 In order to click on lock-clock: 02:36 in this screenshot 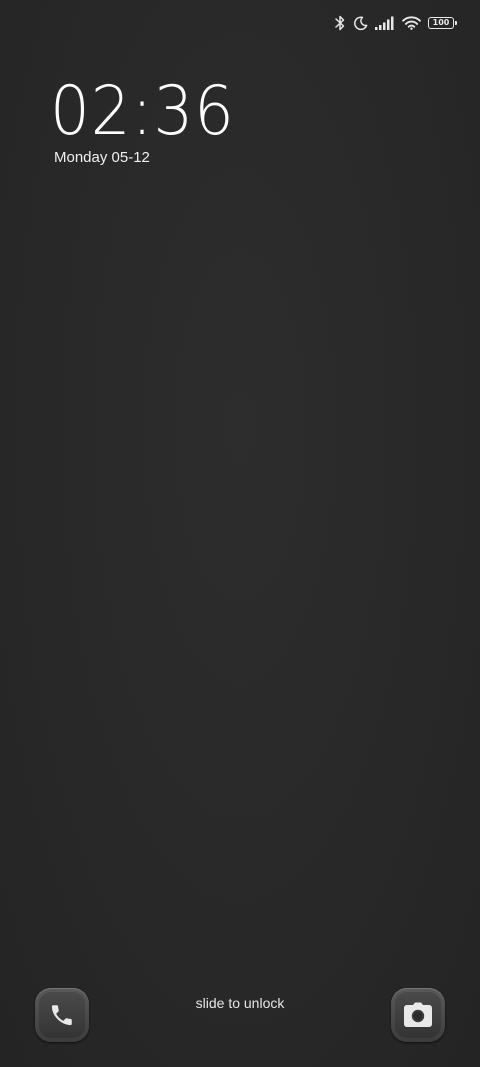, I will do `click(142, 111)`.